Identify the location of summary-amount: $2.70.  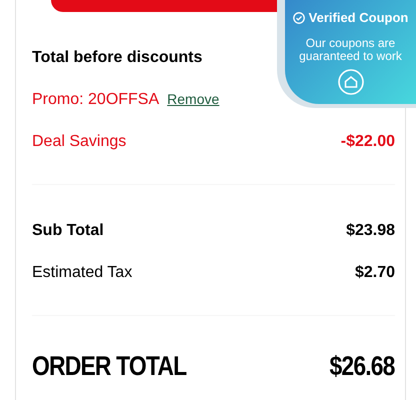
(374, 273).